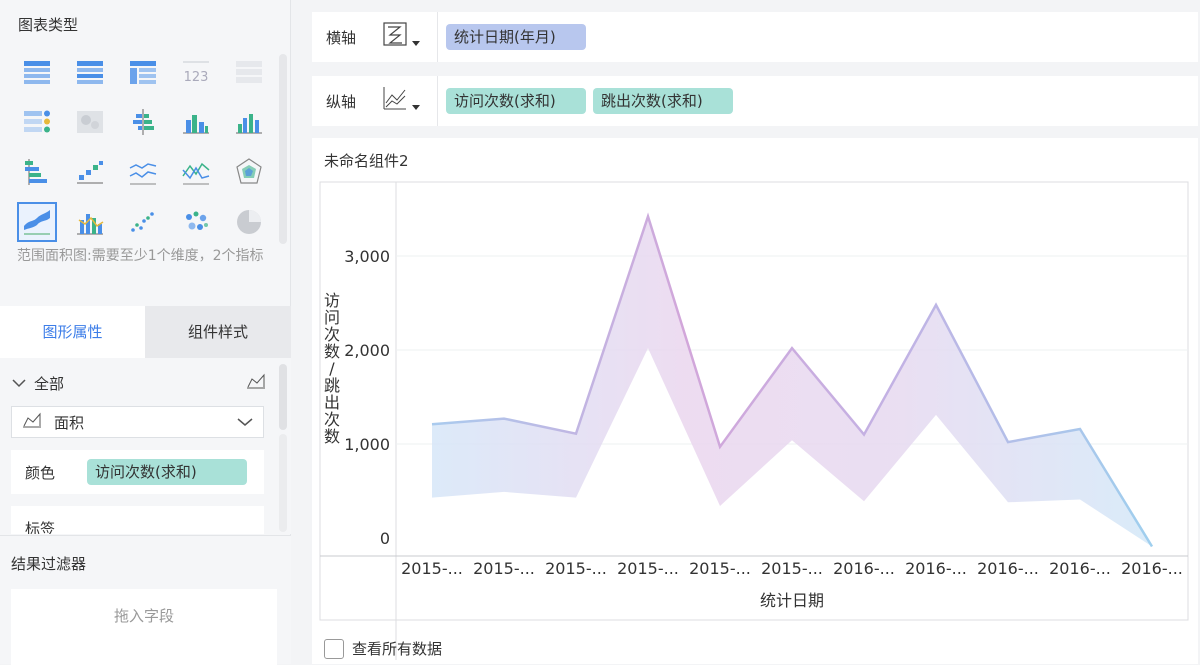 This screenshot has height=665, width=1200. I want to click on x-axis-fields: 统计日期(年月), so click(512, 37).